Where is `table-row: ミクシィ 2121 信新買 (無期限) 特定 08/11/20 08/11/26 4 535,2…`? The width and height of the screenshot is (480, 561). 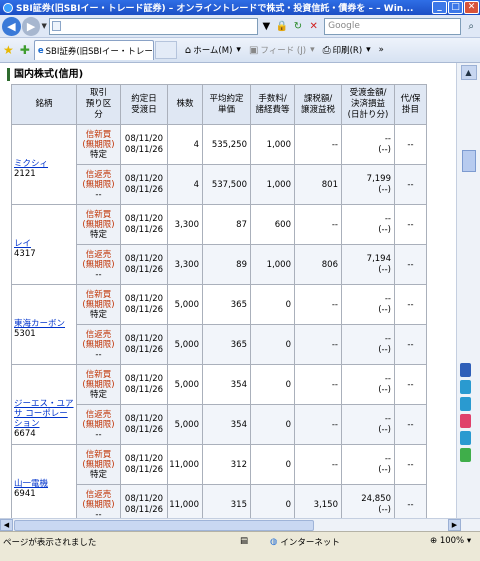 table-row: ミクシィ 2121 信新買 (無期限) 特定 08/11/20 08/11/26 4 535,2… is located at coordinates (219, 164).